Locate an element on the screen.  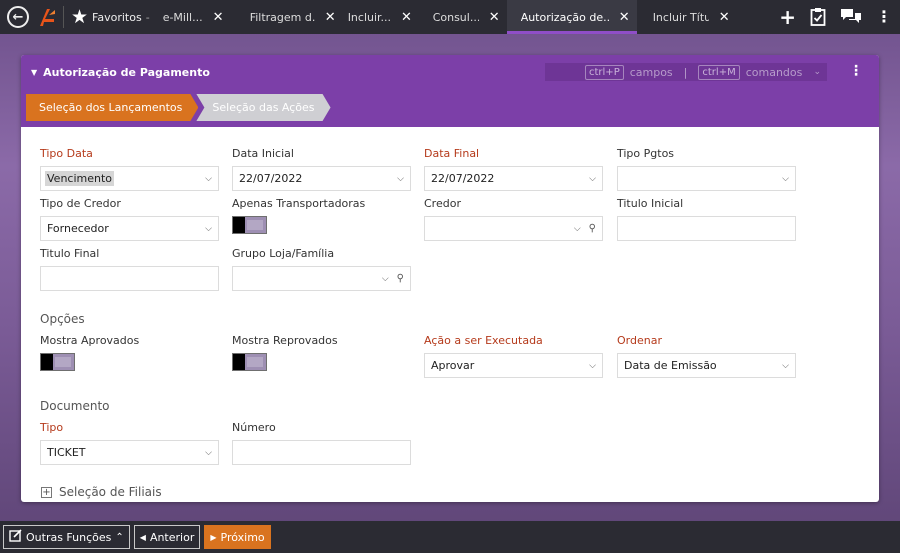
topbar-separator is located at coordinates (63, 17).